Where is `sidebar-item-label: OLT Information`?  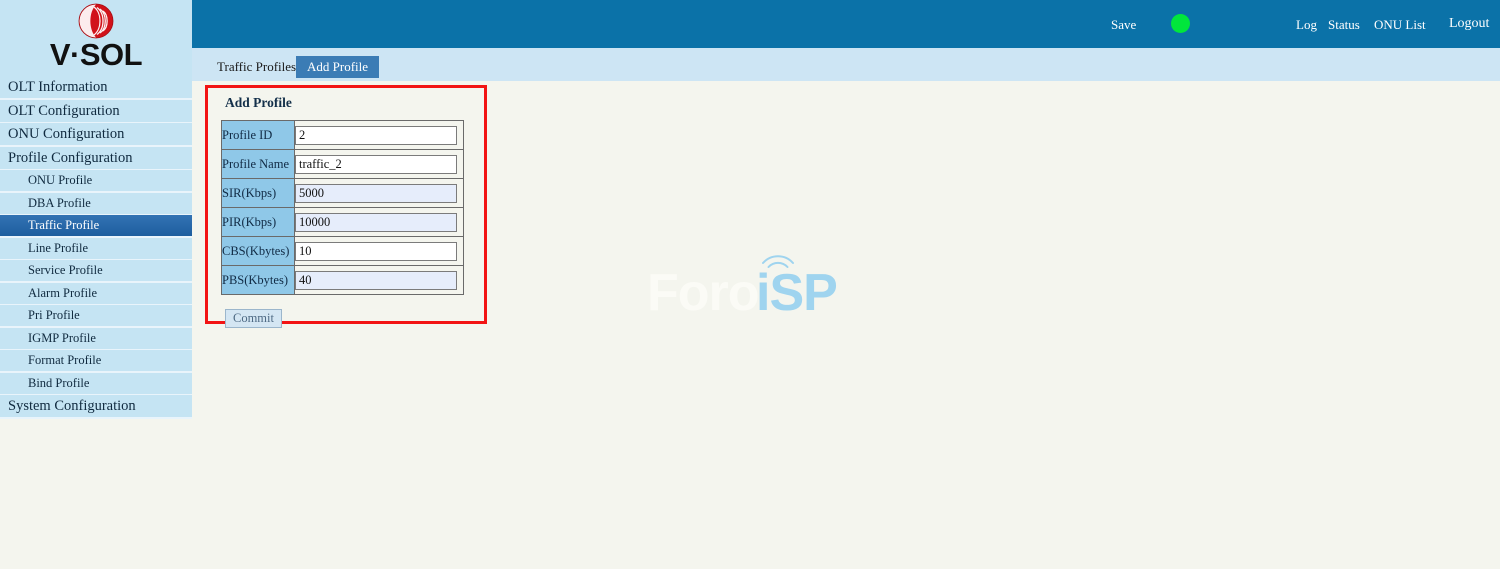 sidebar-item-label: OLT Information is located at coordinates (58, 87).